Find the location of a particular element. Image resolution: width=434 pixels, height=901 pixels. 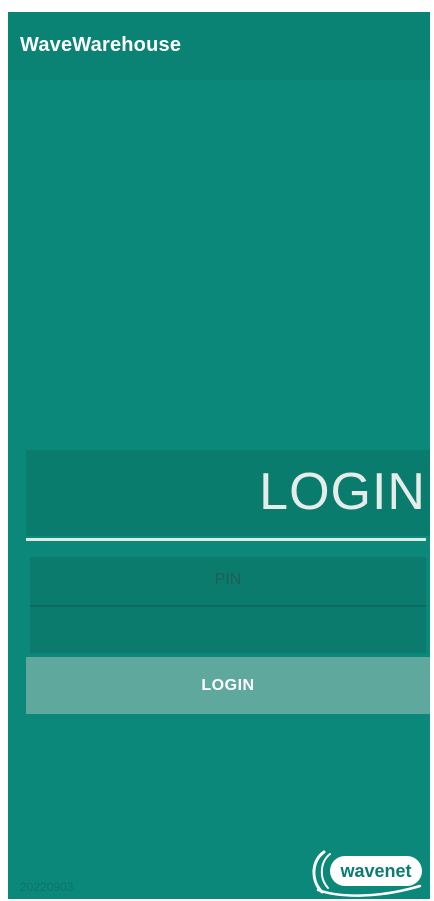

pin-label: PIN is located at coordinates (228, 579).